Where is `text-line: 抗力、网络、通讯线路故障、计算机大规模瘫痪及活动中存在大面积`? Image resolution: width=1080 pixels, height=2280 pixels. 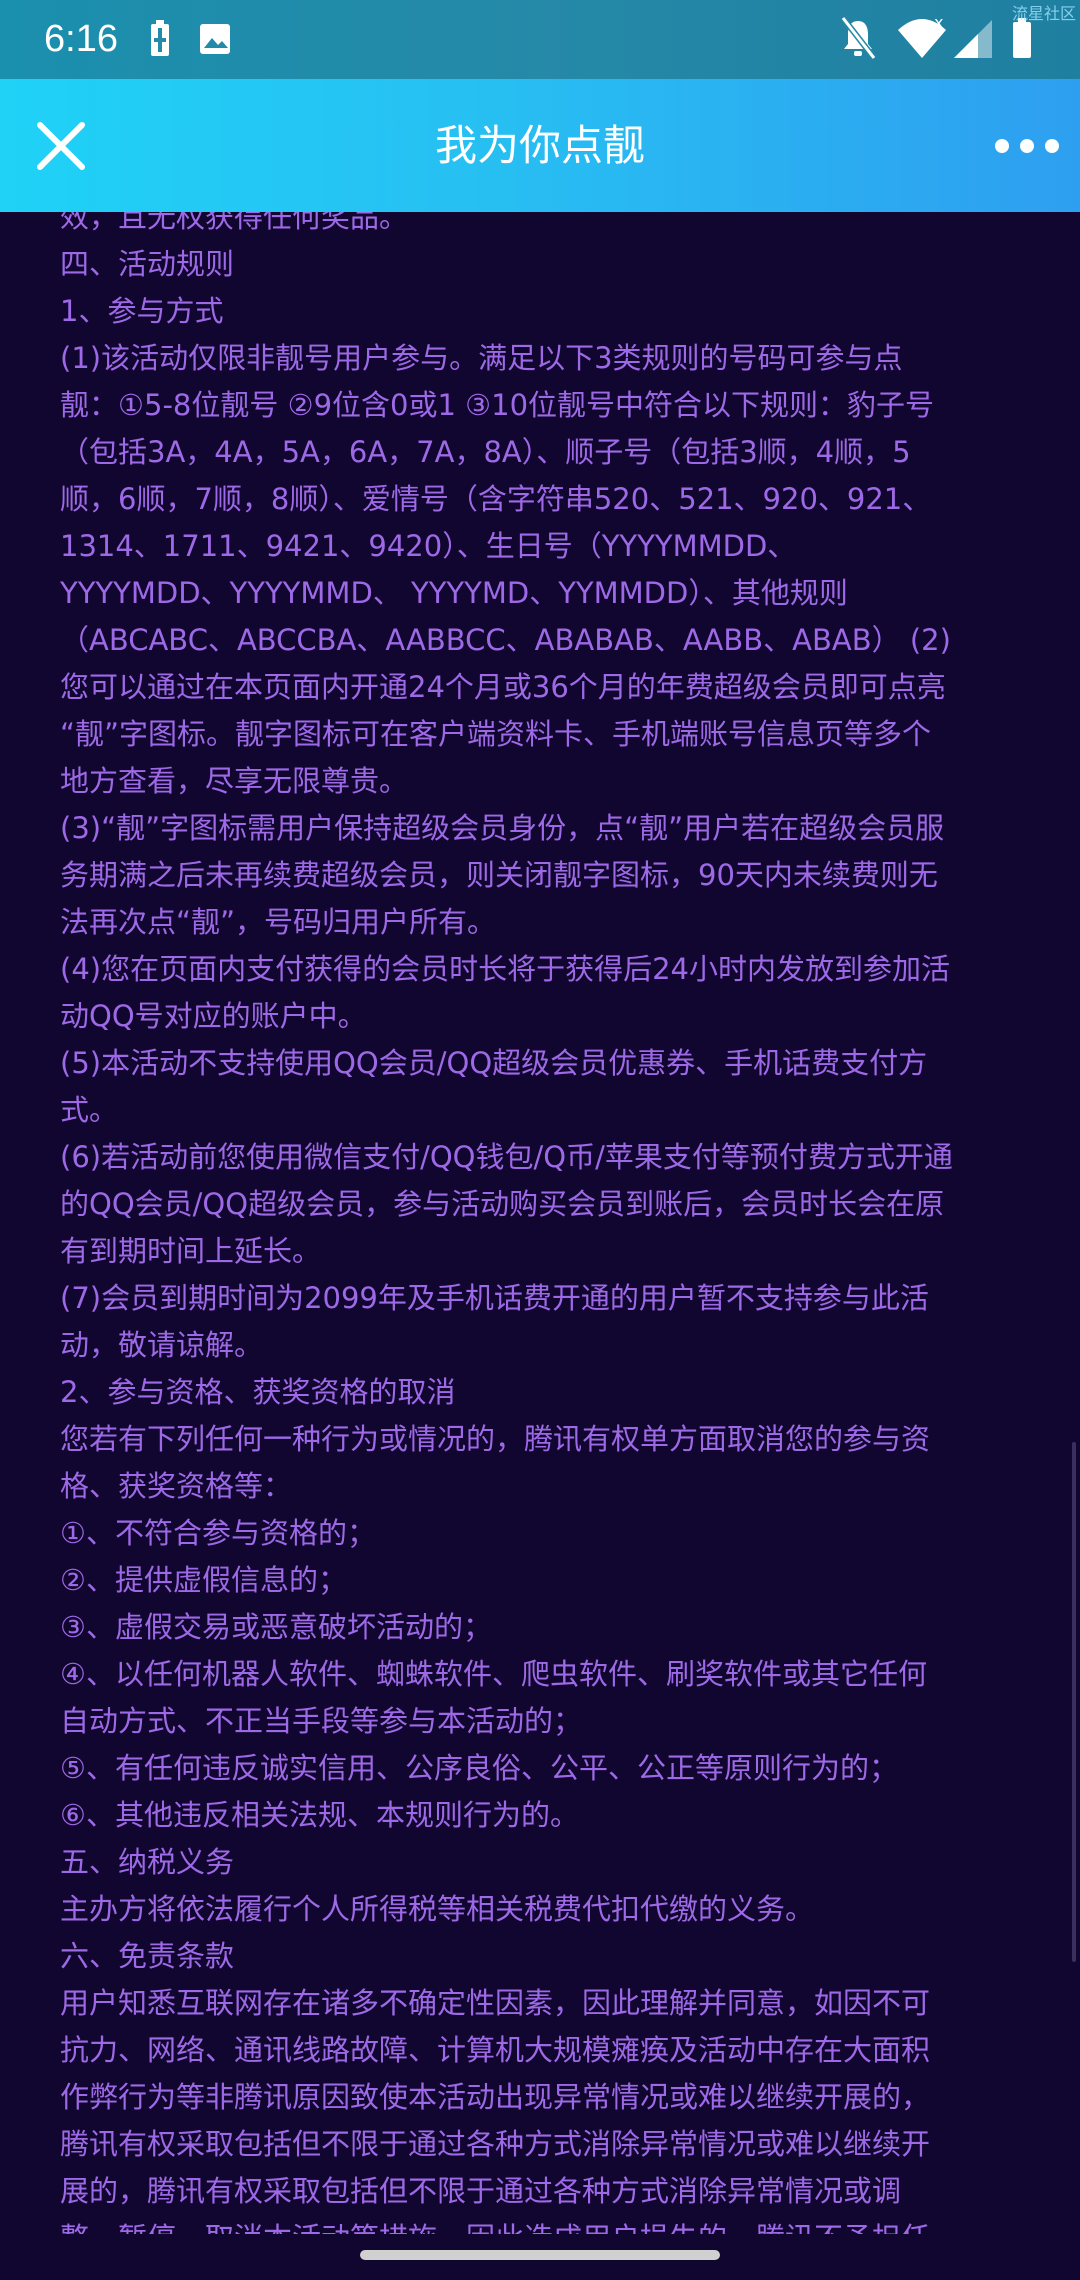
text-line: 抗力、网络、通讯线路故障、计算机大规模瘫痪及活动中存在大面积 is located at coordinates (495, 2050).